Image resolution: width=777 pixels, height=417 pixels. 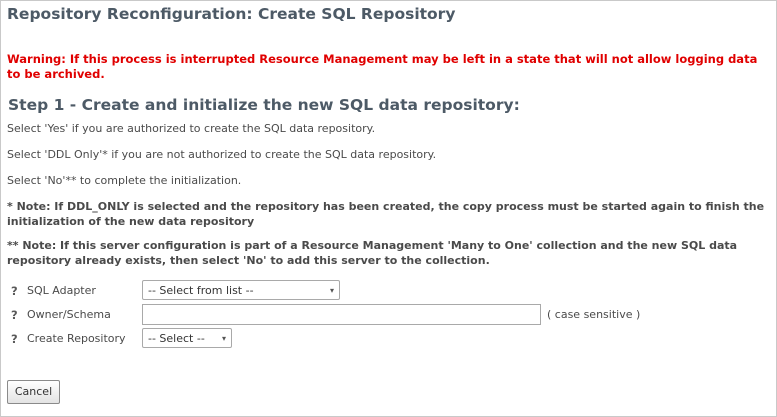 I want to click on sql-adapter-select: -- Select from list -- ▾, so click(x=241, y=290).